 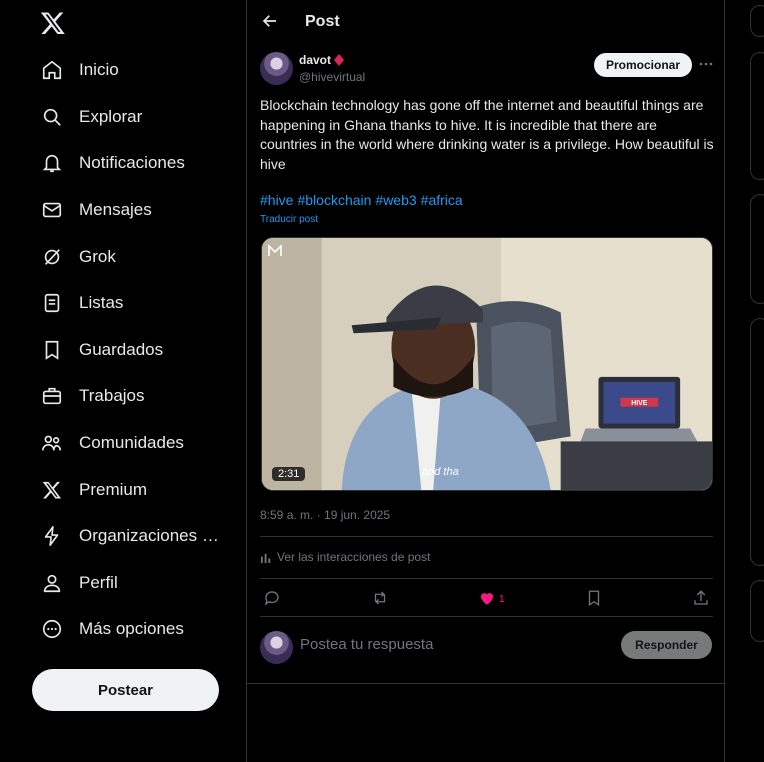 I want to click on hashtag-link: #africa, so click(x=442, y=200).